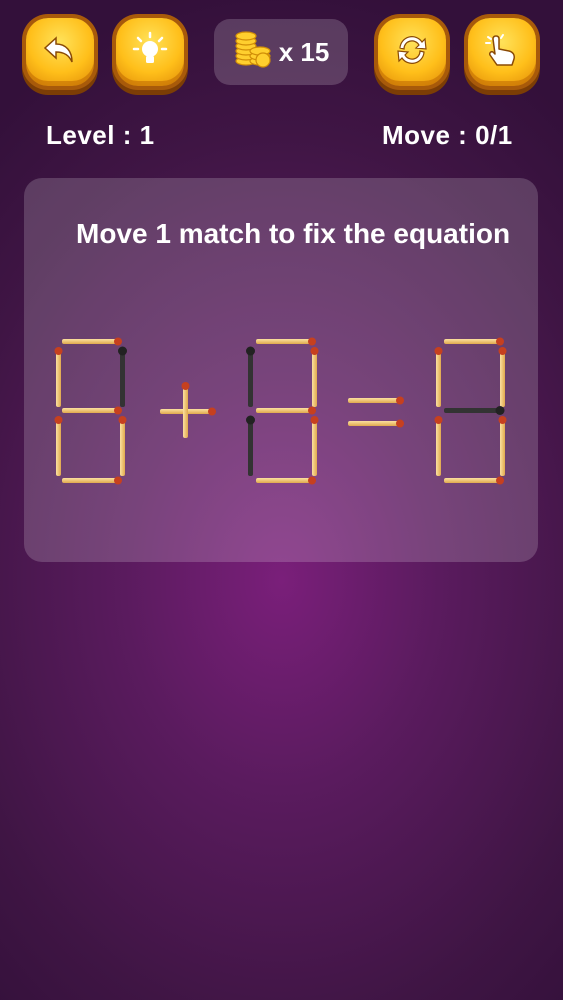  What do you see at coordinates (253, 52) in the screenshot?
I see `coin-stack-icon` at bounding box center [253, 52].